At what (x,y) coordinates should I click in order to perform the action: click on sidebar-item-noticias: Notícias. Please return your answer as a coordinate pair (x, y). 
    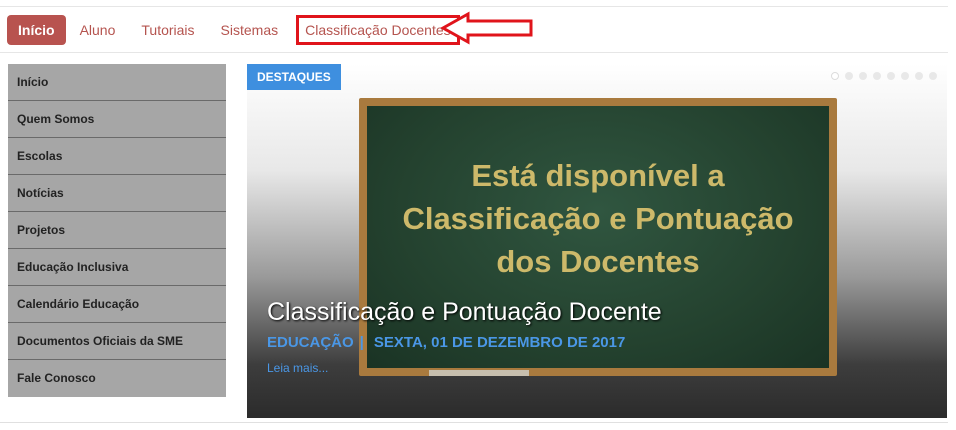
    Looking at the image, I should click on (117, 193).